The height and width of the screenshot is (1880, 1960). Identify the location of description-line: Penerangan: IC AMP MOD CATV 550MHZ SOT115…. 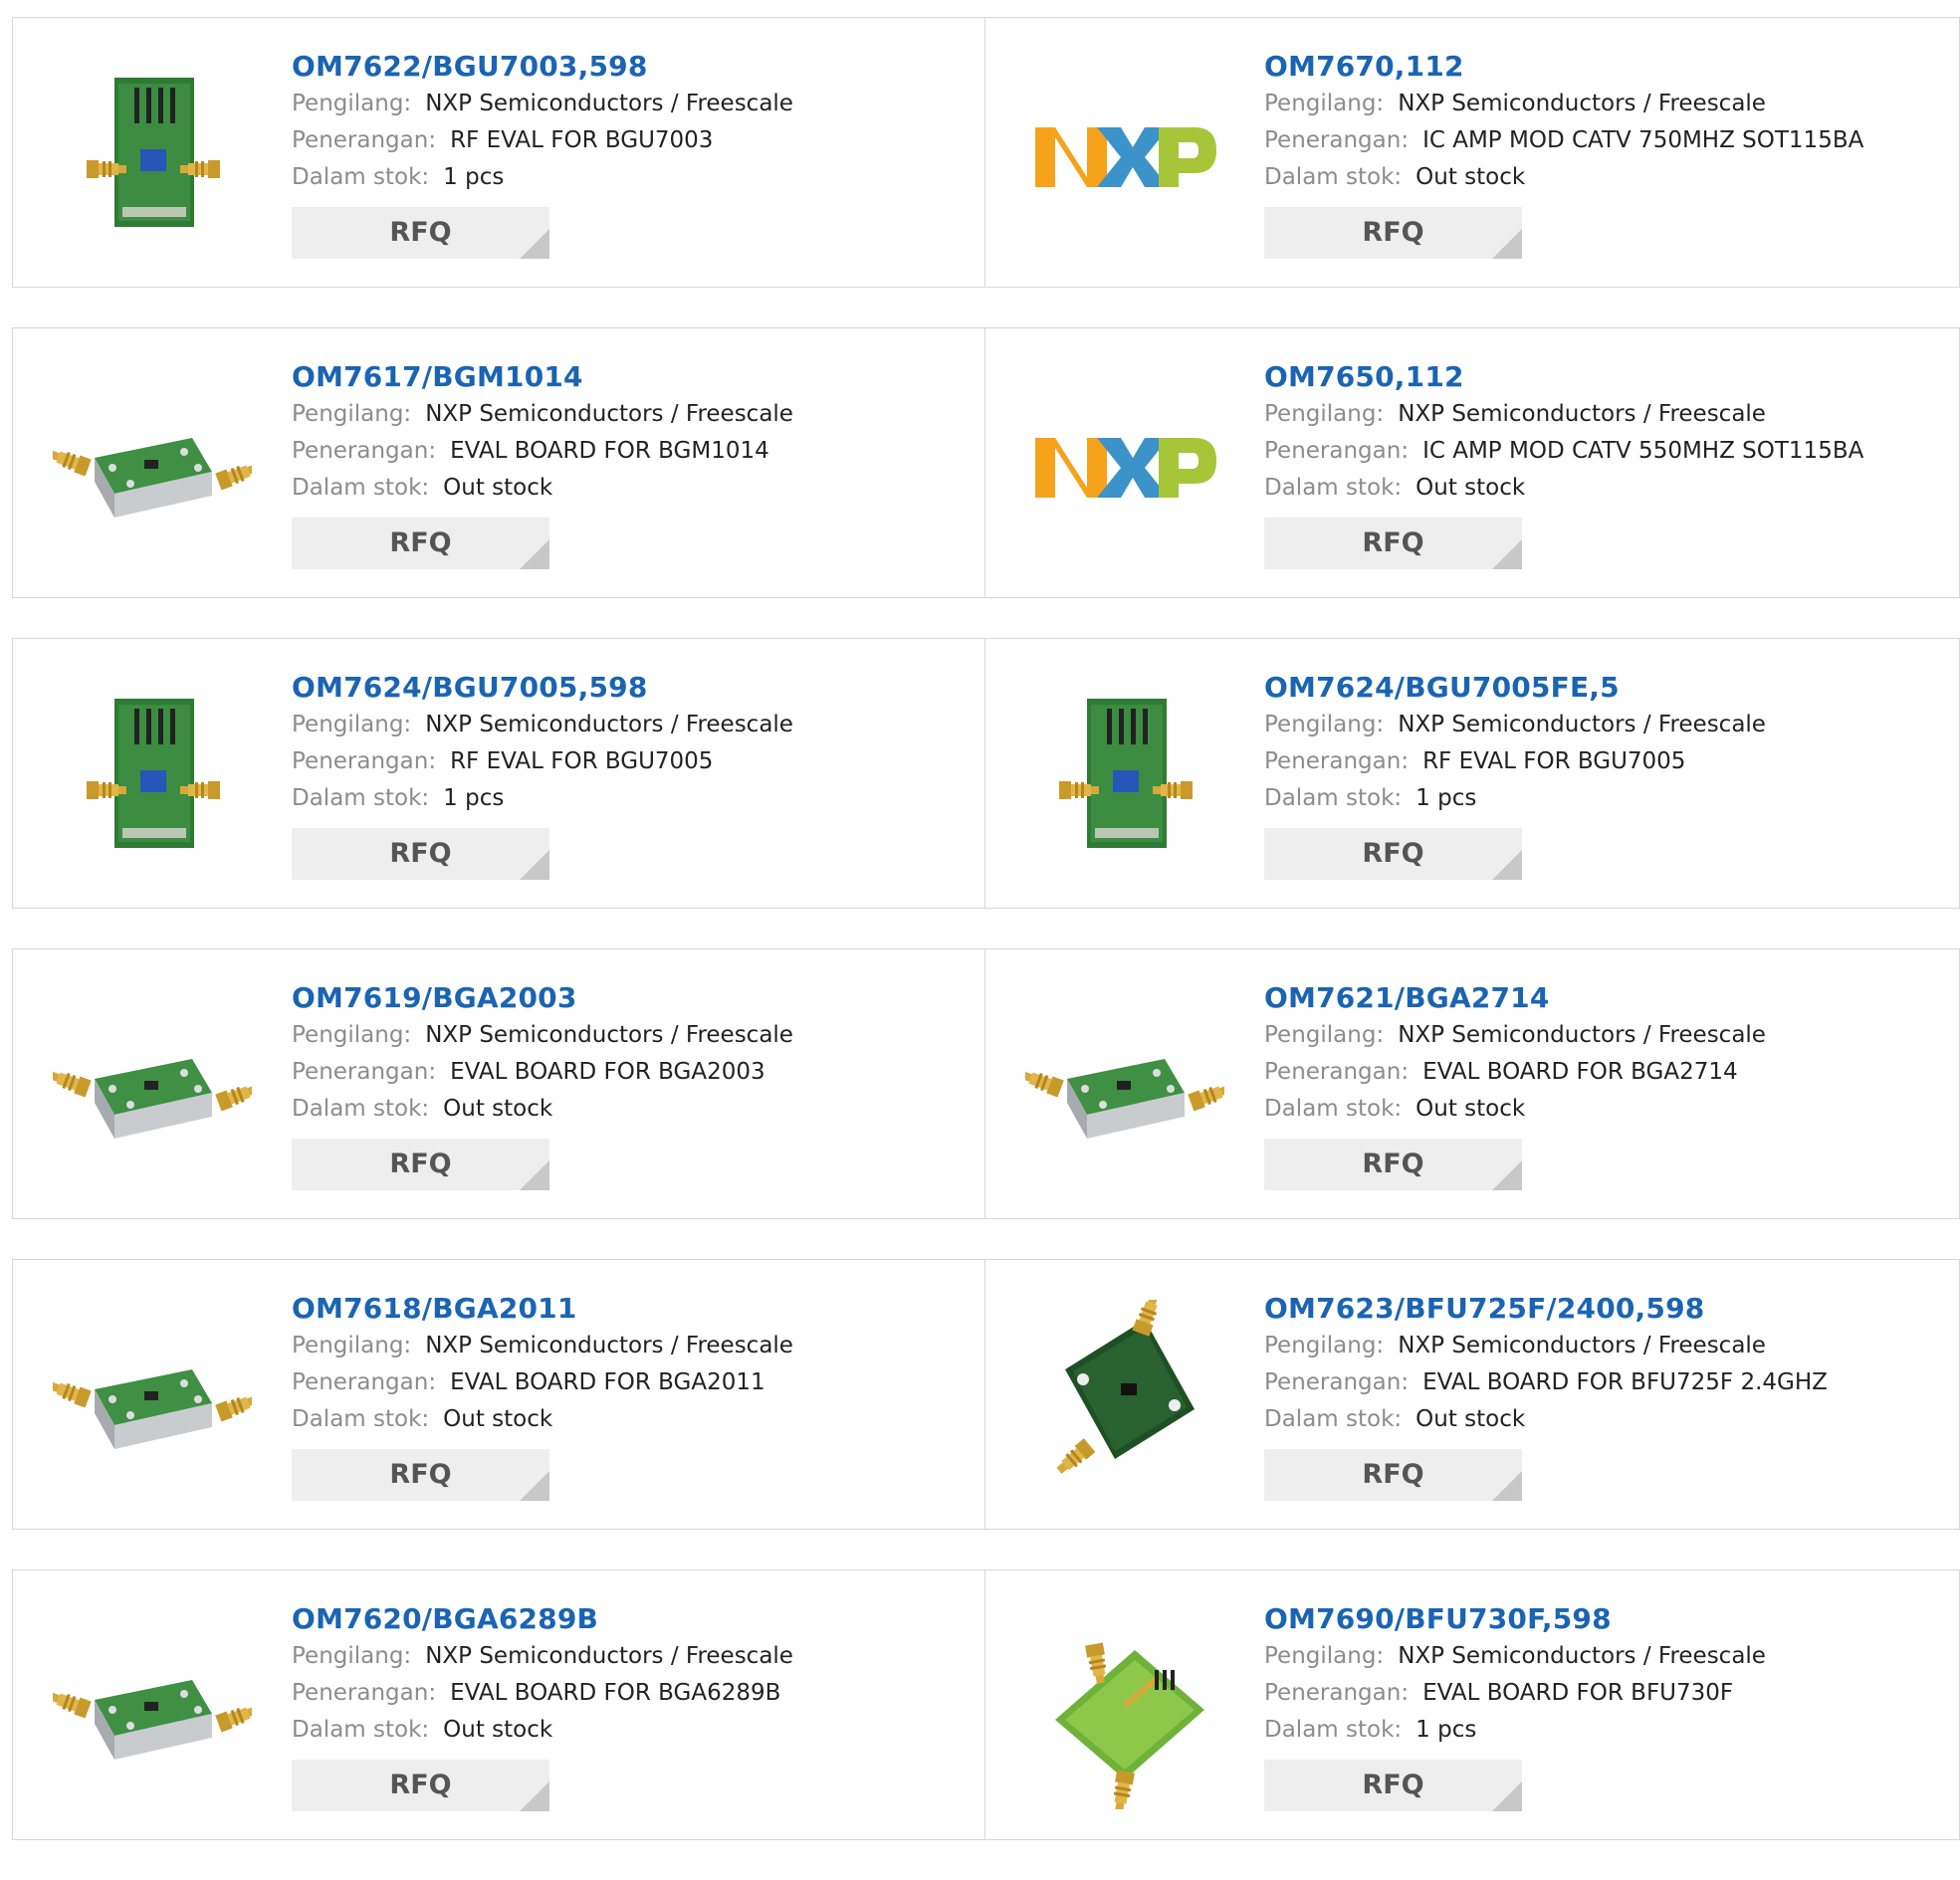
(1564, 451).